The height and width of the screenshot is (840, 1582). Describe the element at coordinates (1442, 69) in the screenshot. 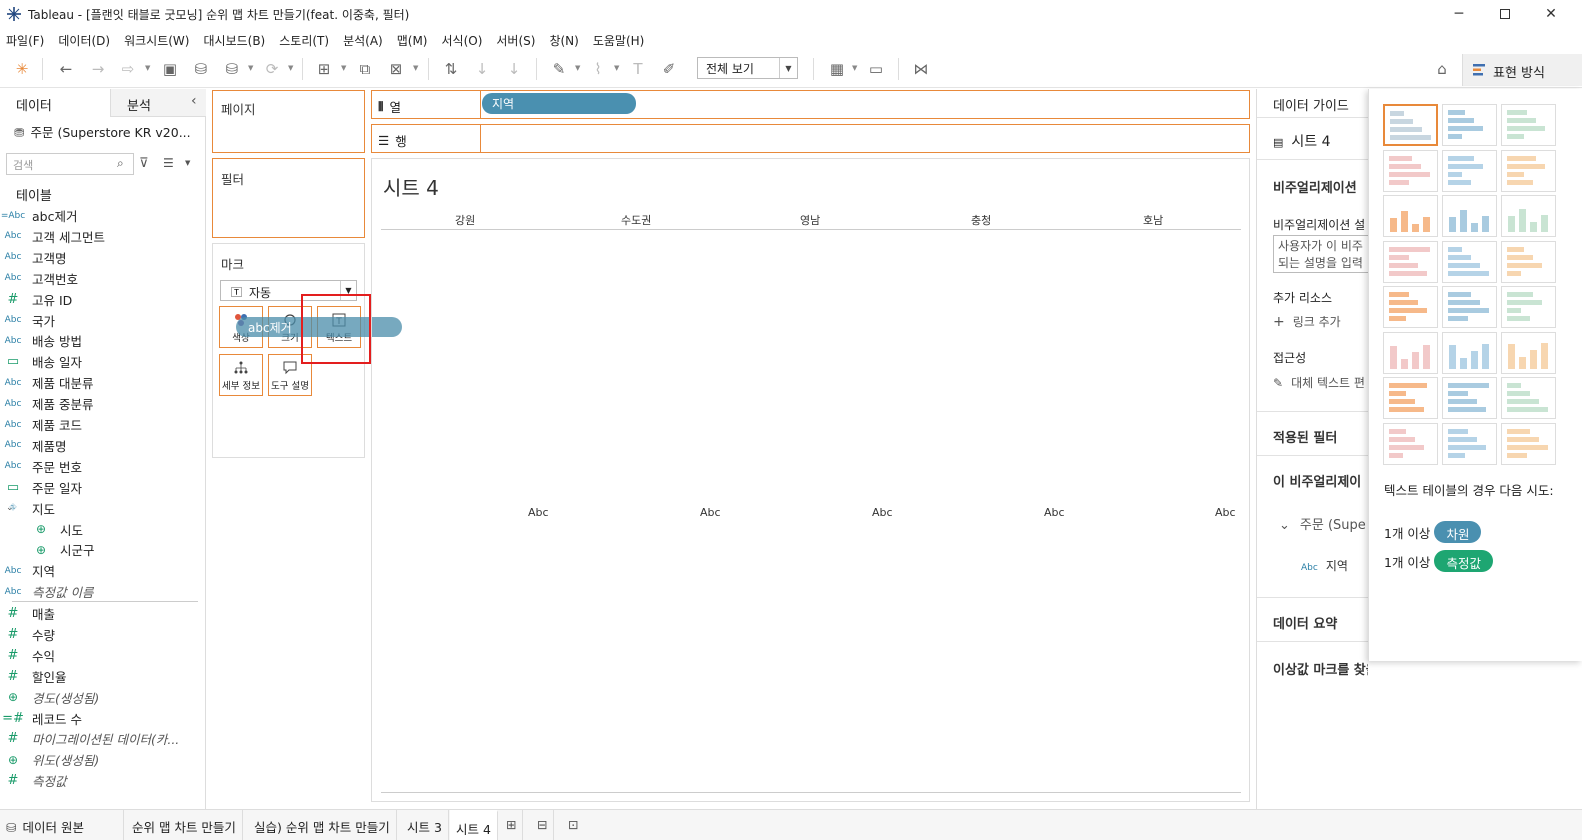

I see `format-painter-icon: ⌂` at that location.